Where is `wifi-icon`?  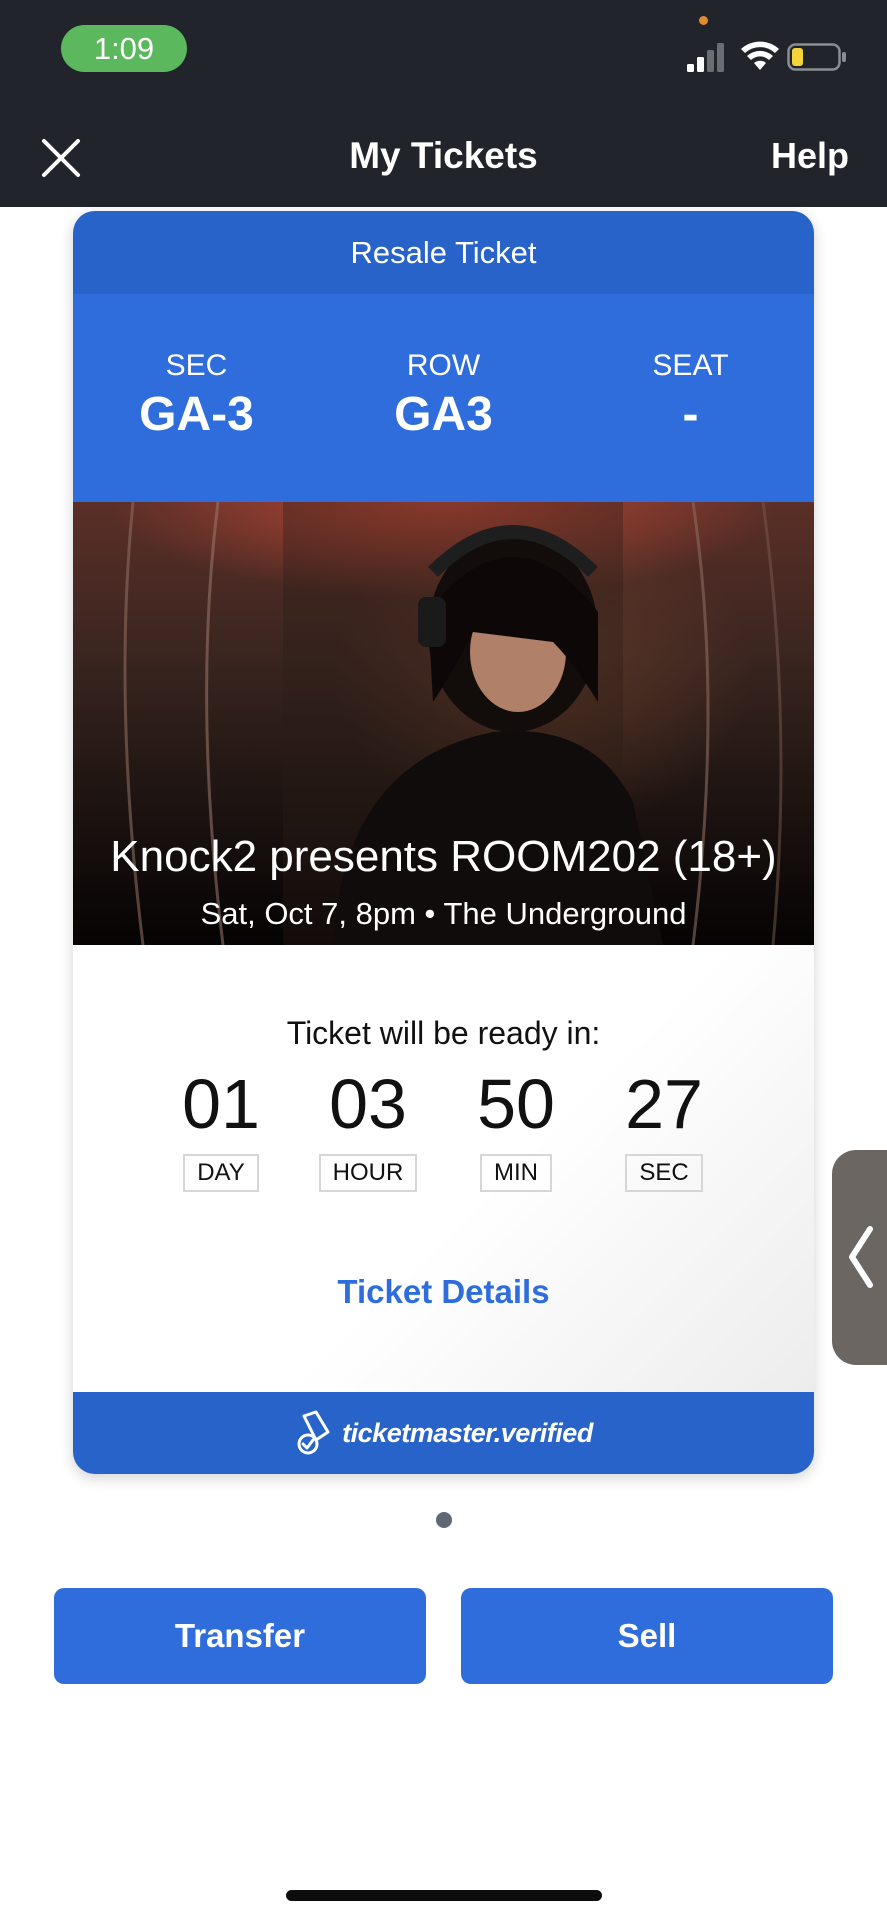
wifi-icon is located at coordinates (760, 55).